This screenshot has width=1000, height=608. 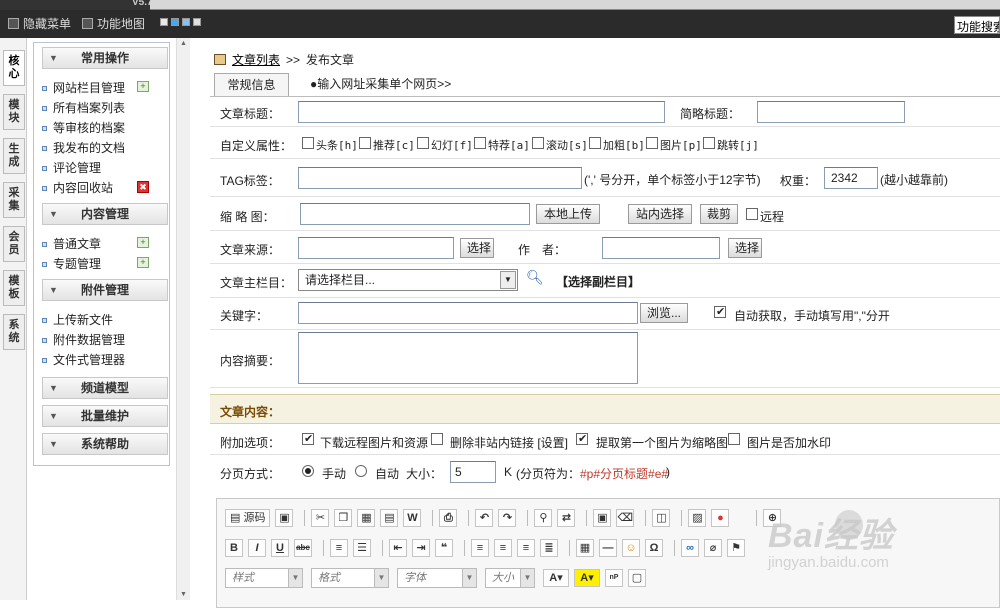 What do you see at coordinates (566, 518) in the screenshot?
I see `replace-icon: ⇄` at bounding box center [566, 518].